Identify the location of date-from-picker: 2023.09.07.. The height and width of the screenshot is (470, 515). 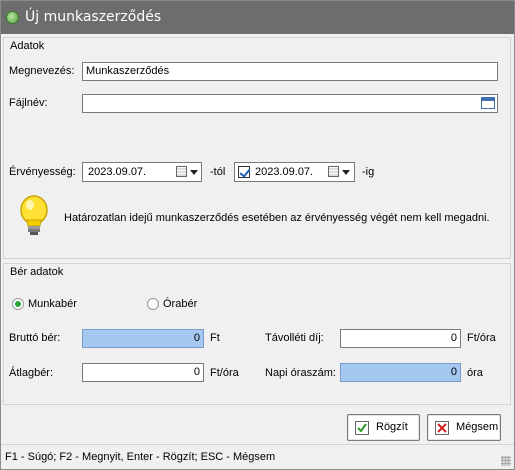
(142, 172).